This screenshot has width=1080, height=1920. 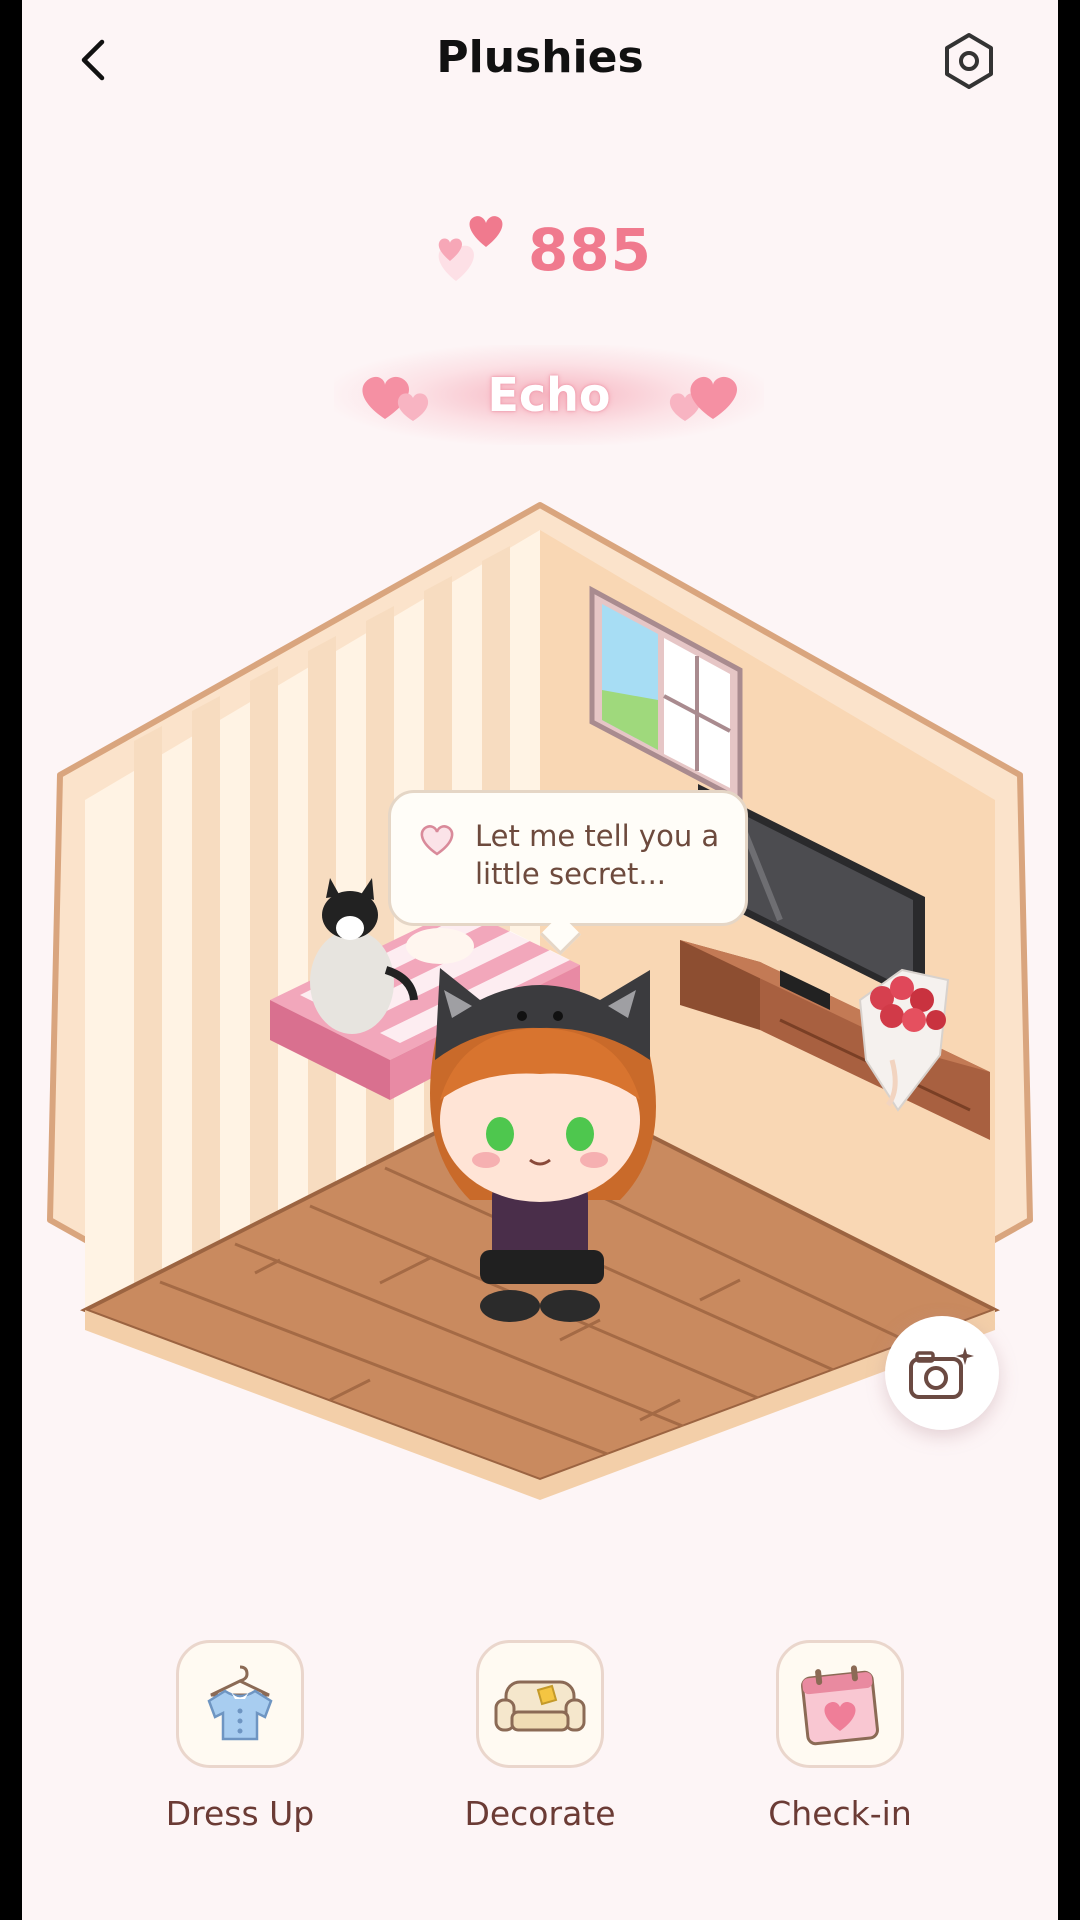 I want to click on hexagon-settings-icon, so click(x=969, y=61).